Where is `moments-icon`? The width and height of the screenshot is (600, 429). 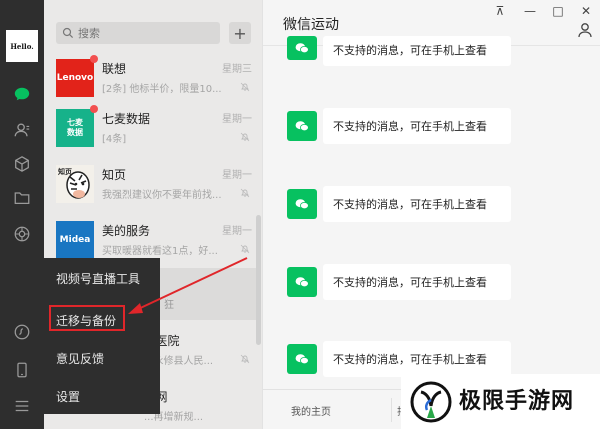 moments-icon is located at coordinates (22, 234).